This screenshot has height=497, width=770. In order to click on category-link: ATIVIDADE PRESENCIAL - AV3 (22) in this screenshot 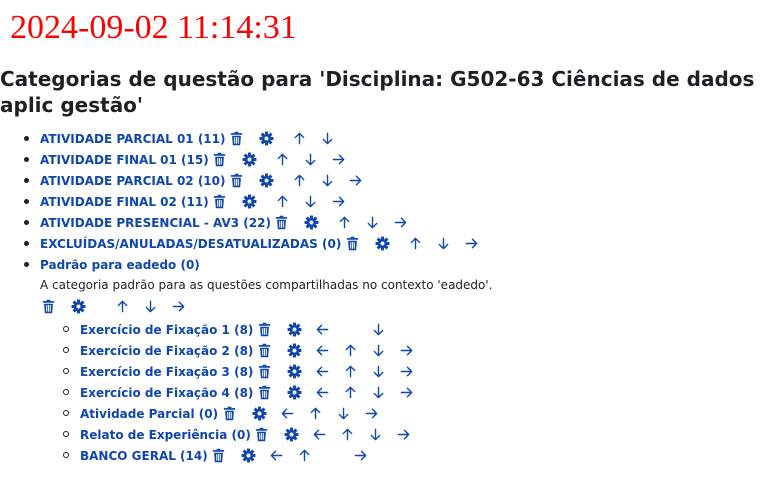, I will do `click(155, 223)`.